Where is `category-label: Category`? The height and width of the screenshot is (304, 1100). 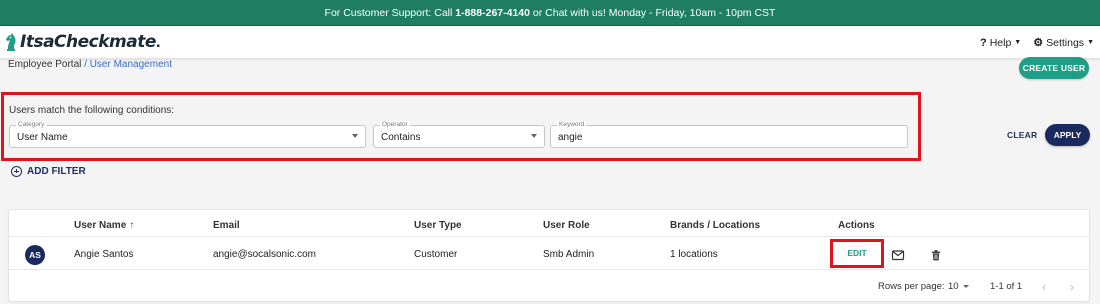
category-label: Category is located at coordinates (31, 125).